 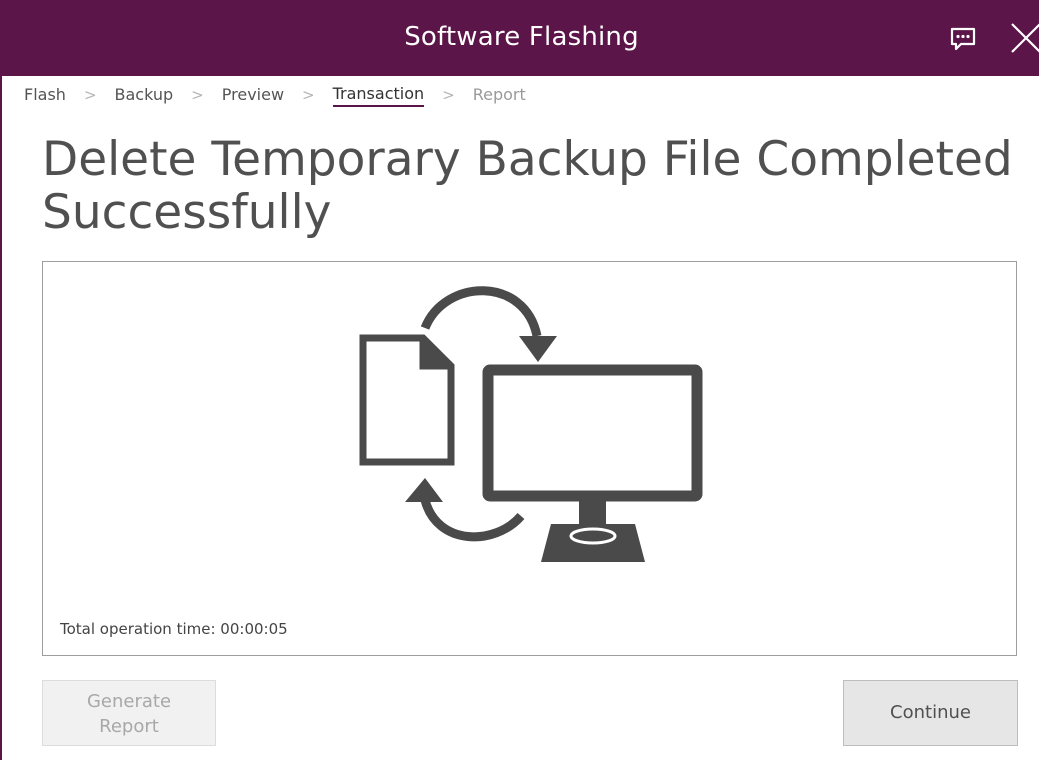 I want to click on breadcrumb-item-transaction: Transaction, so click(x=378, y=95).